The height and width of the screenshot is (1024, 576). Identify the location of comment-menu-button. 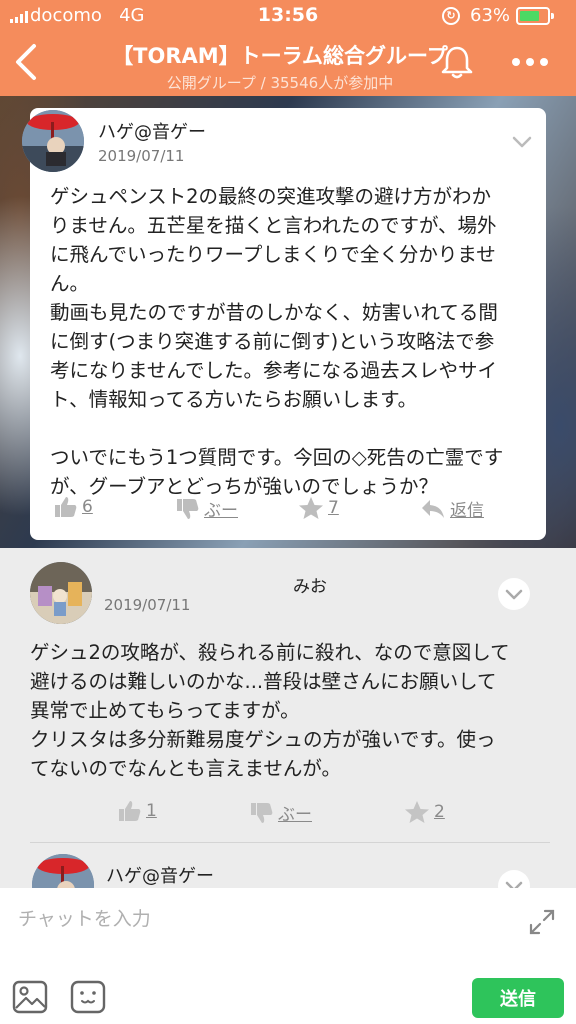
(514, 594).